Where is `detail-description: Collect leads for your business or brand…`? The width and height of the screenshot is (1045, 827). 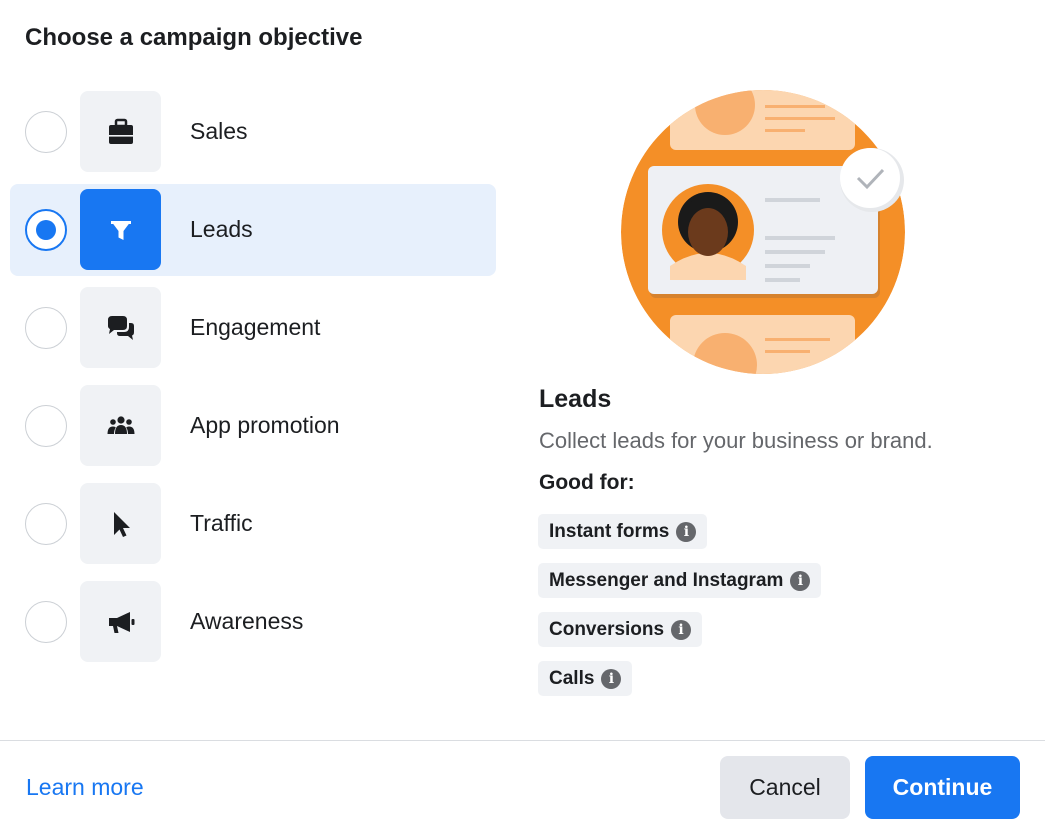 detail-description: Collect leads for your business or brand… is located at coordinates (736, 440).